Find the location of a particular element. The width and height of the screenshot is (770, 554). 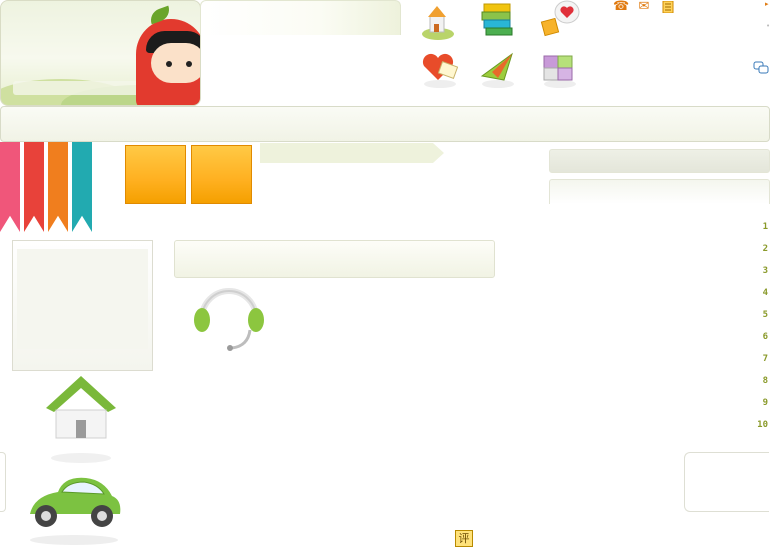

heart-letter-icon is located at coordinates (438, 70).